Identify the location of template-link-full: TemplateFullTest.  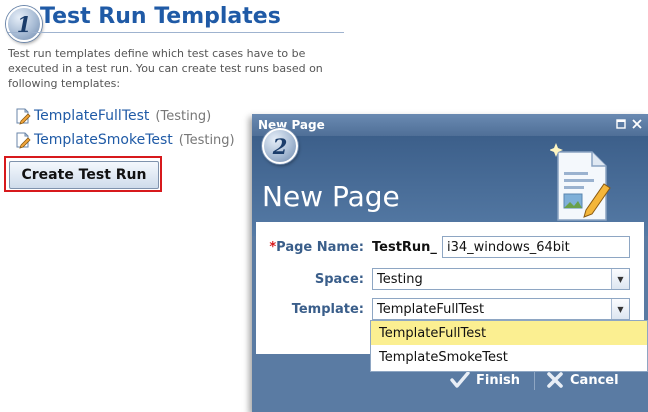
(91, 116).